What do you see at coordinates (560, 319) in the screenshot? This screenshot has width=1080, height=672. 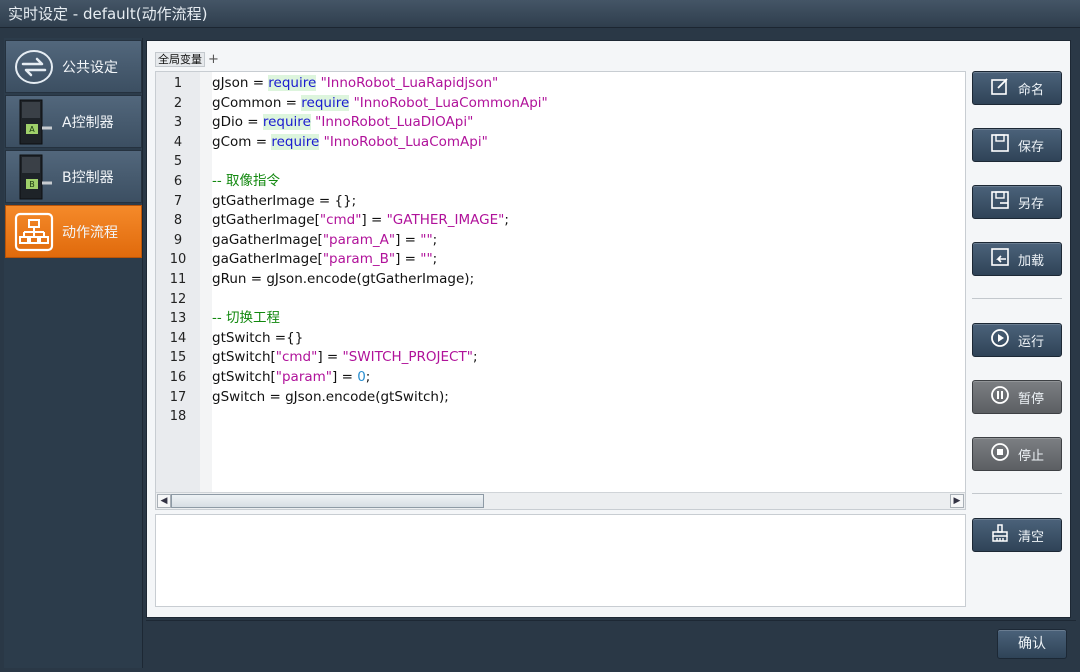 I see `code-line: 13 -- 切换工程` at bounding box center [560, 319].